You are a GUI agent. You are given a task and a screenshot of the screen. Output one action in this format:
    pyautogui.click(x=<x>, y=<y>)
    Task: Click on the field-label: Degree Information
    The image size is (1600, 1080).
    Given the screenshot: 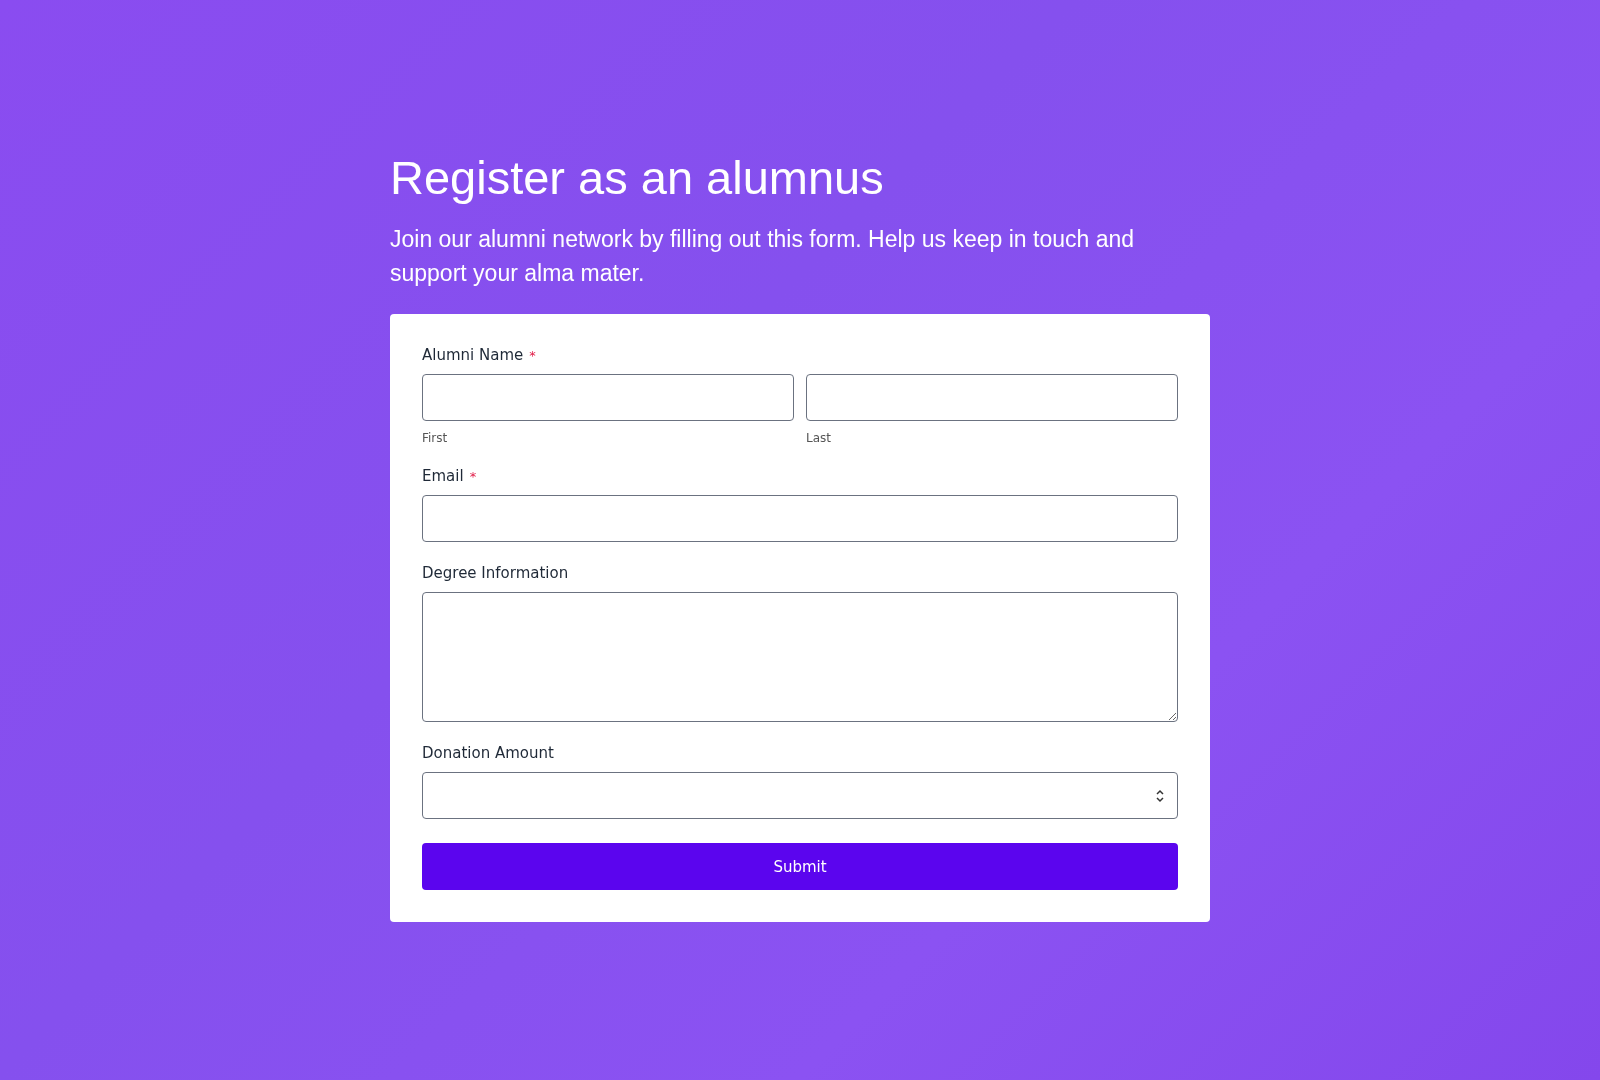 What is the action you would take?
    pyautogui.click(x=495, y=573)
    